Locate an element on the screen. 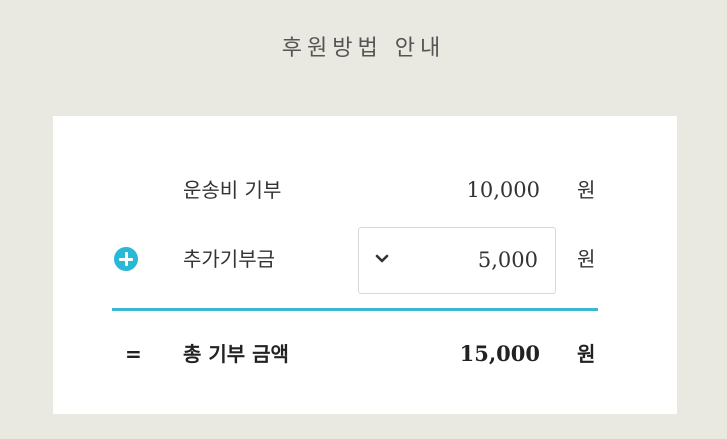 The image size is (727, 439). extra-donation-row: 추가기부금 5,000 원 is located at coordinates (365, 260).